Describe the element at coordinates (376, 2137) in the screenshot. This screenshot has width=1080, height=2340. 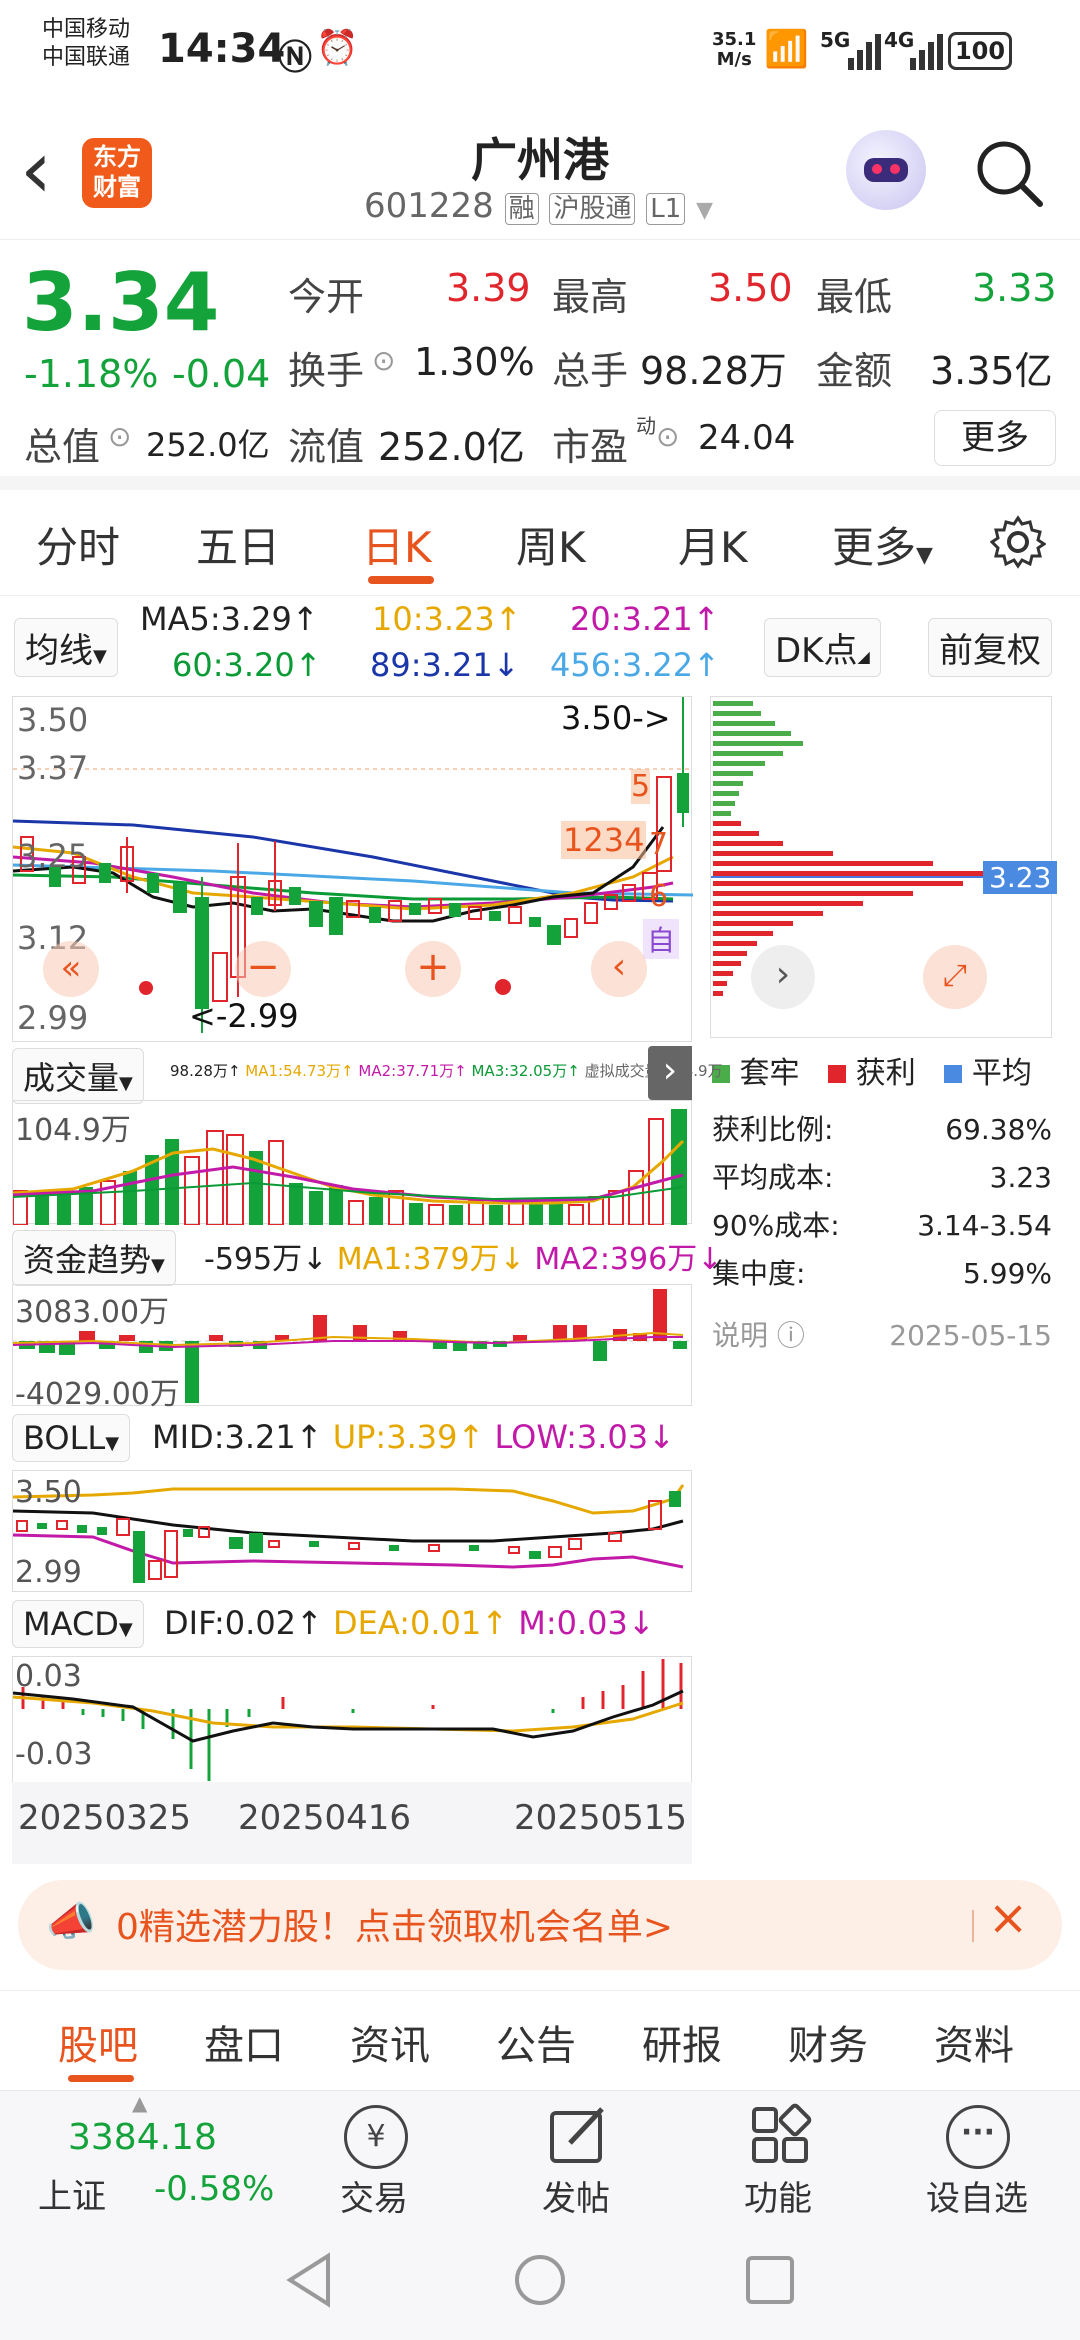
I see `trade-icon: ¥` at that location.